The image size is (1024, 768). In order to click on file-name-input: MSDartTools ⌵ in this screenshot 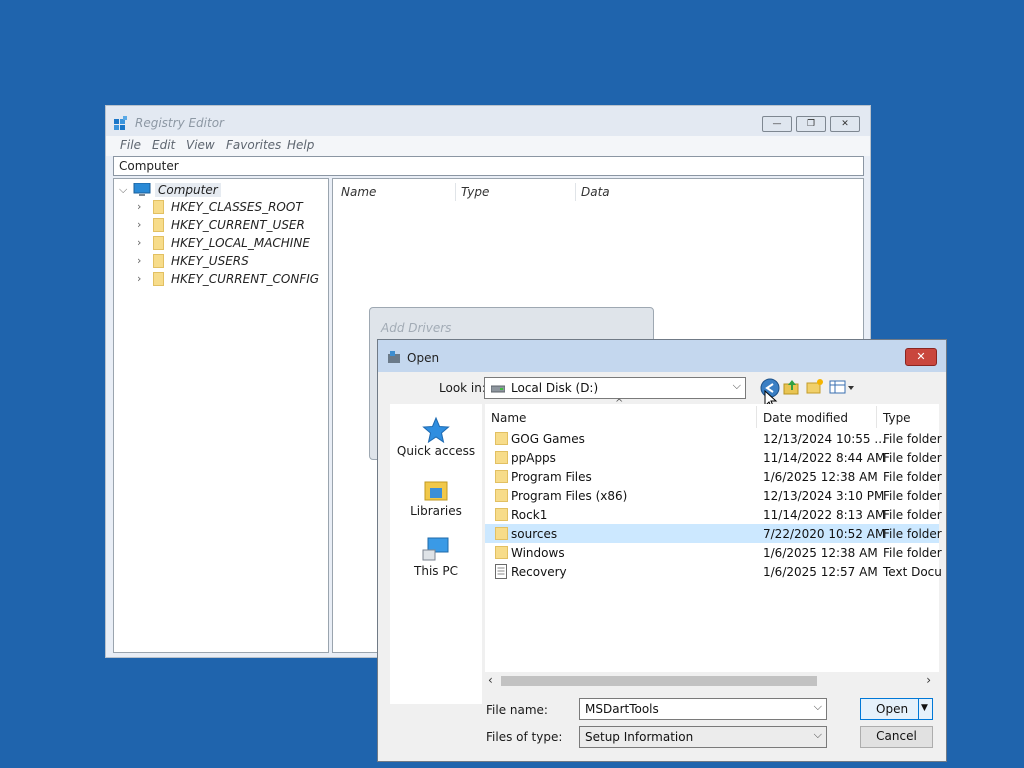, I will do `click(703, 709)`.